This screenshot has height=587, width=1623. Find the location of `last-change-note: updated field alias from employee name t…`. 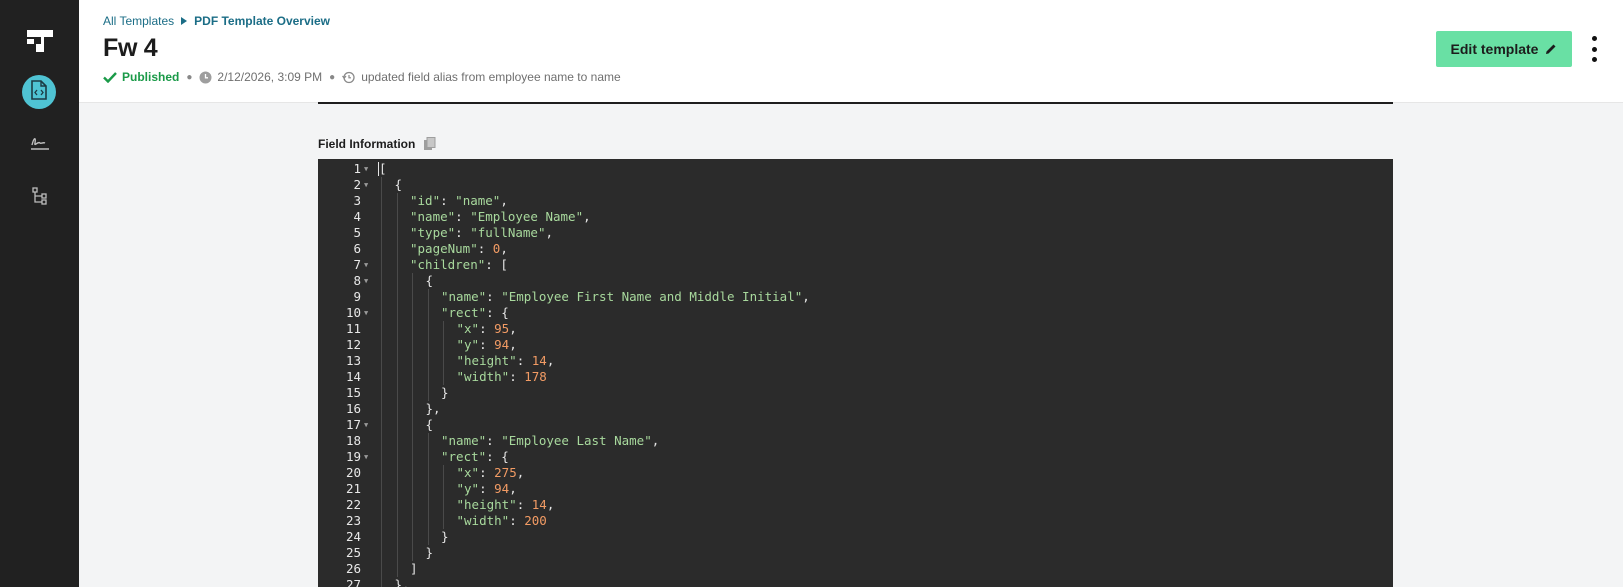

last-change-note: updated field alias from employee name t… is located at coordinates (491, 77).